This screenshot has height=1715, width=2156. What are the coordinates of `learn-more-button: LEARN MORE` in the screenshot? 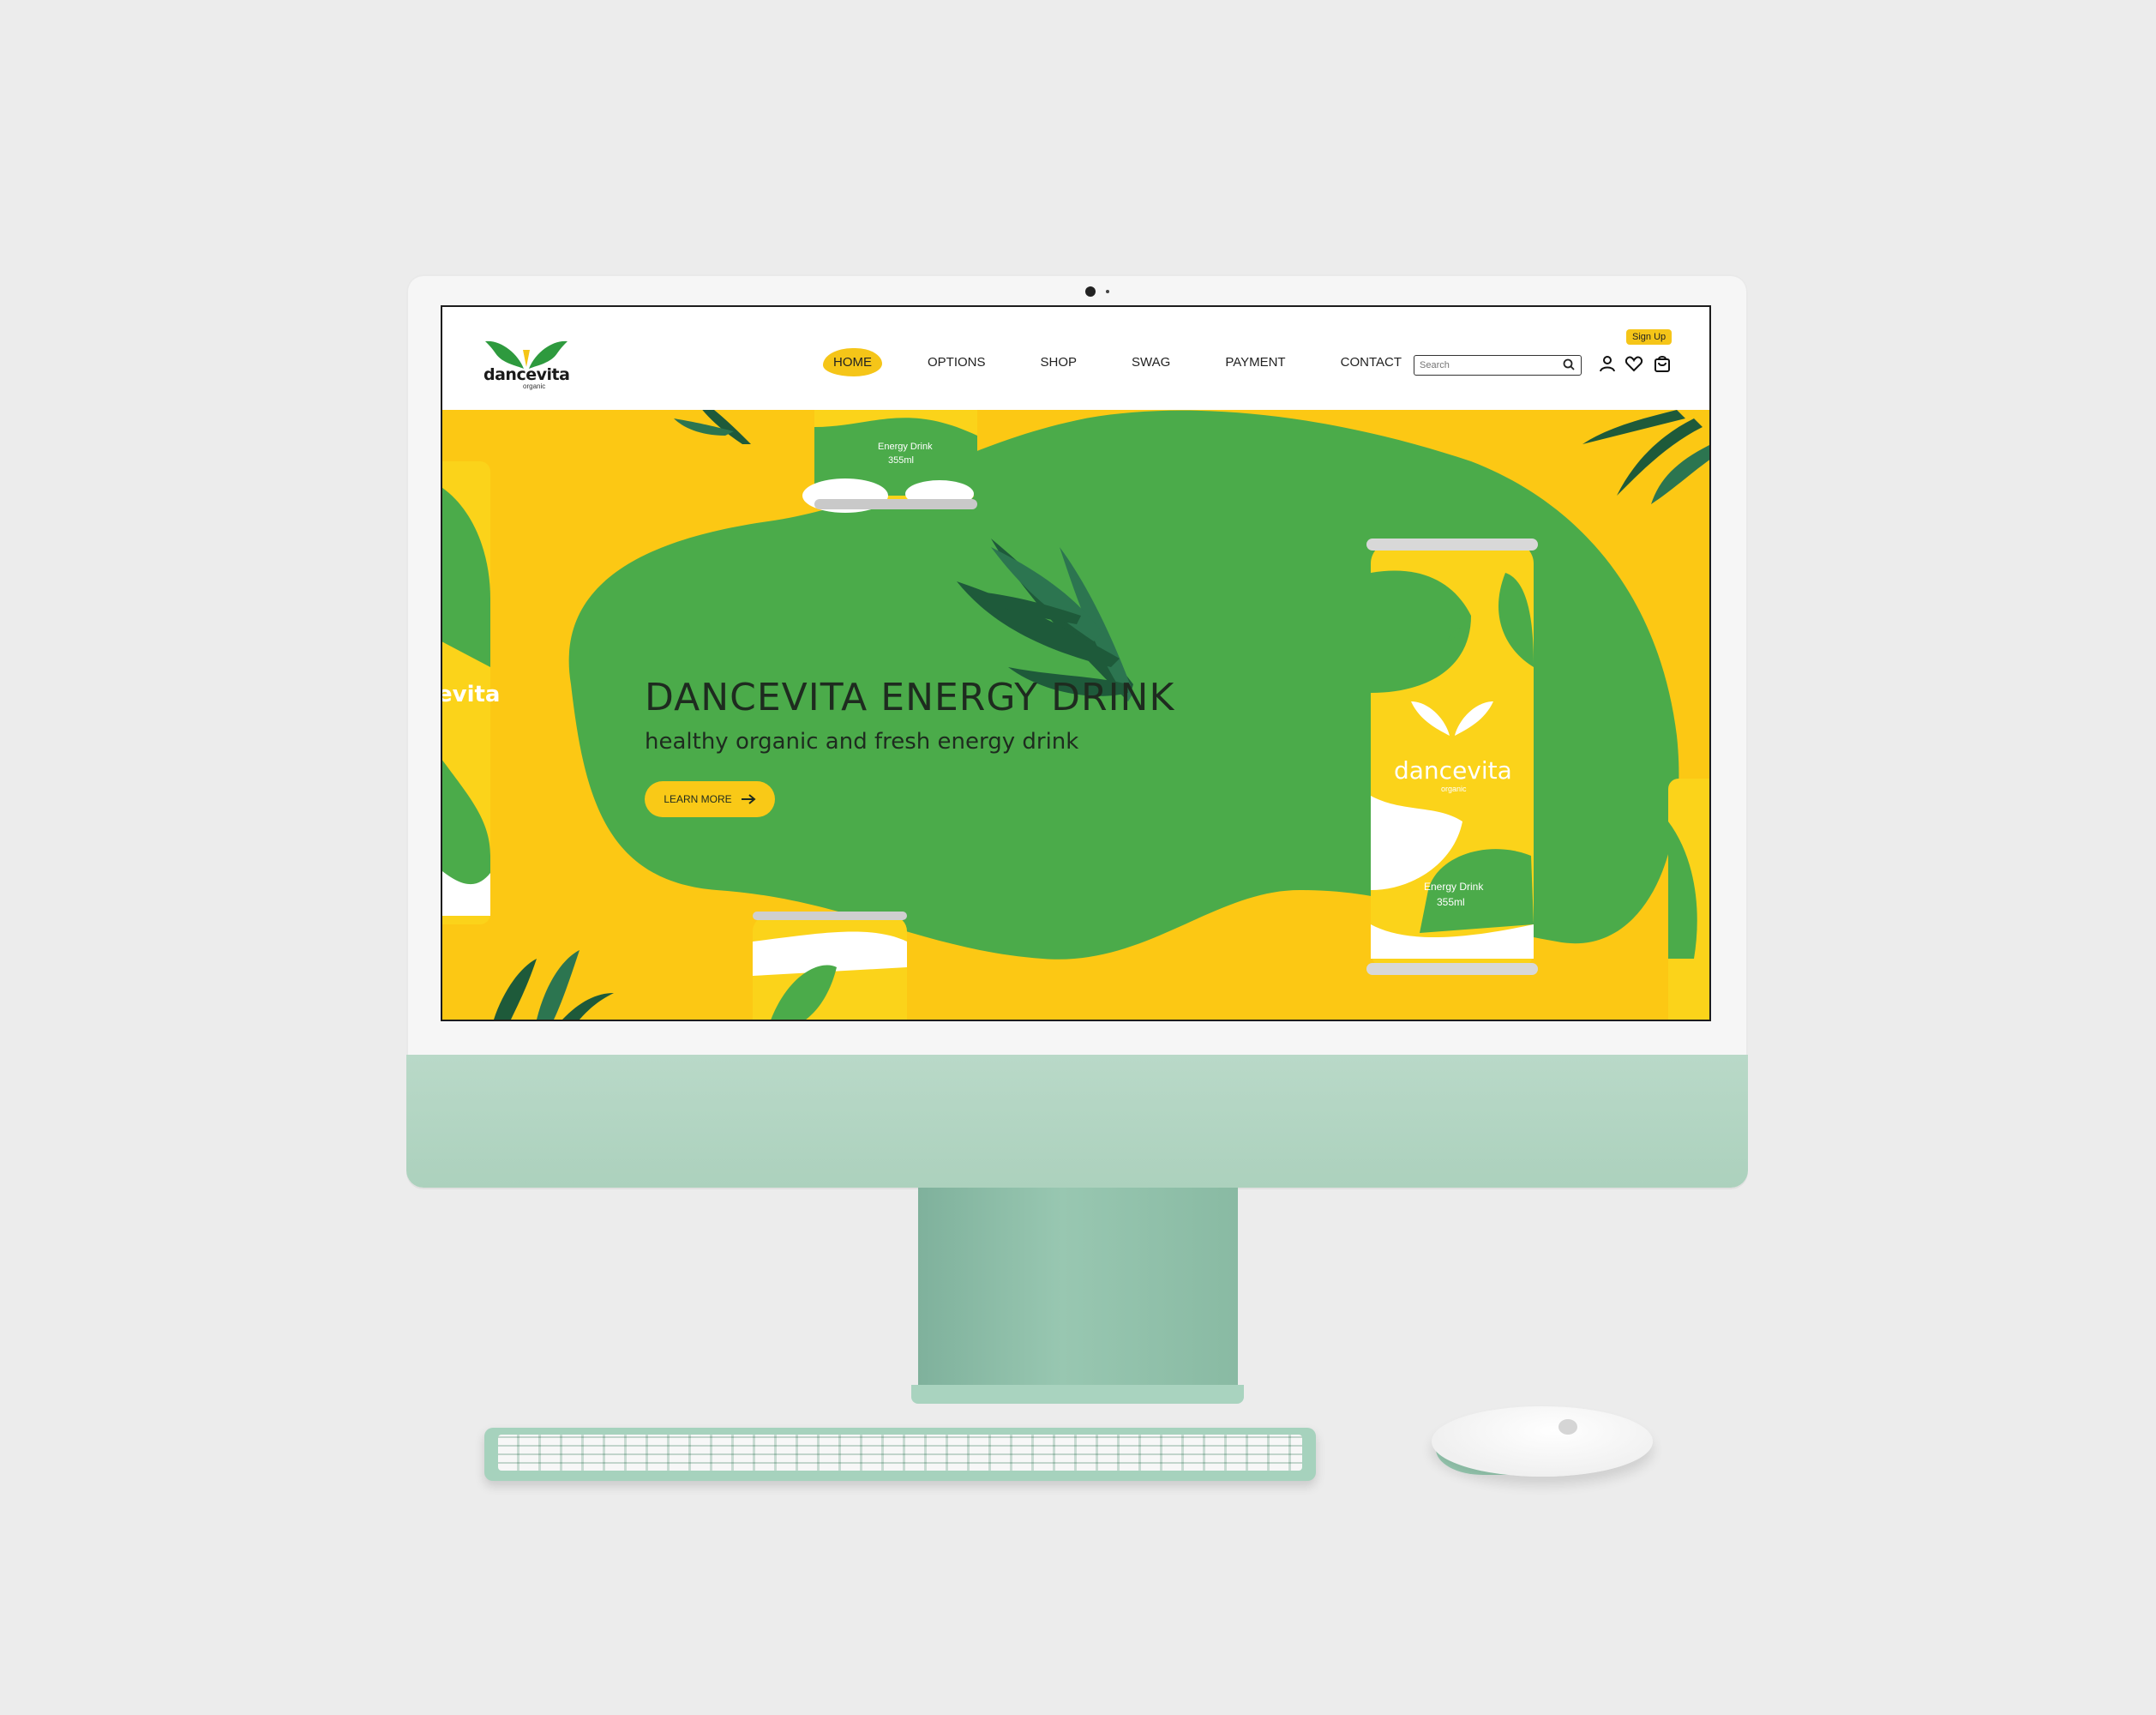 It's located at (710, 799).